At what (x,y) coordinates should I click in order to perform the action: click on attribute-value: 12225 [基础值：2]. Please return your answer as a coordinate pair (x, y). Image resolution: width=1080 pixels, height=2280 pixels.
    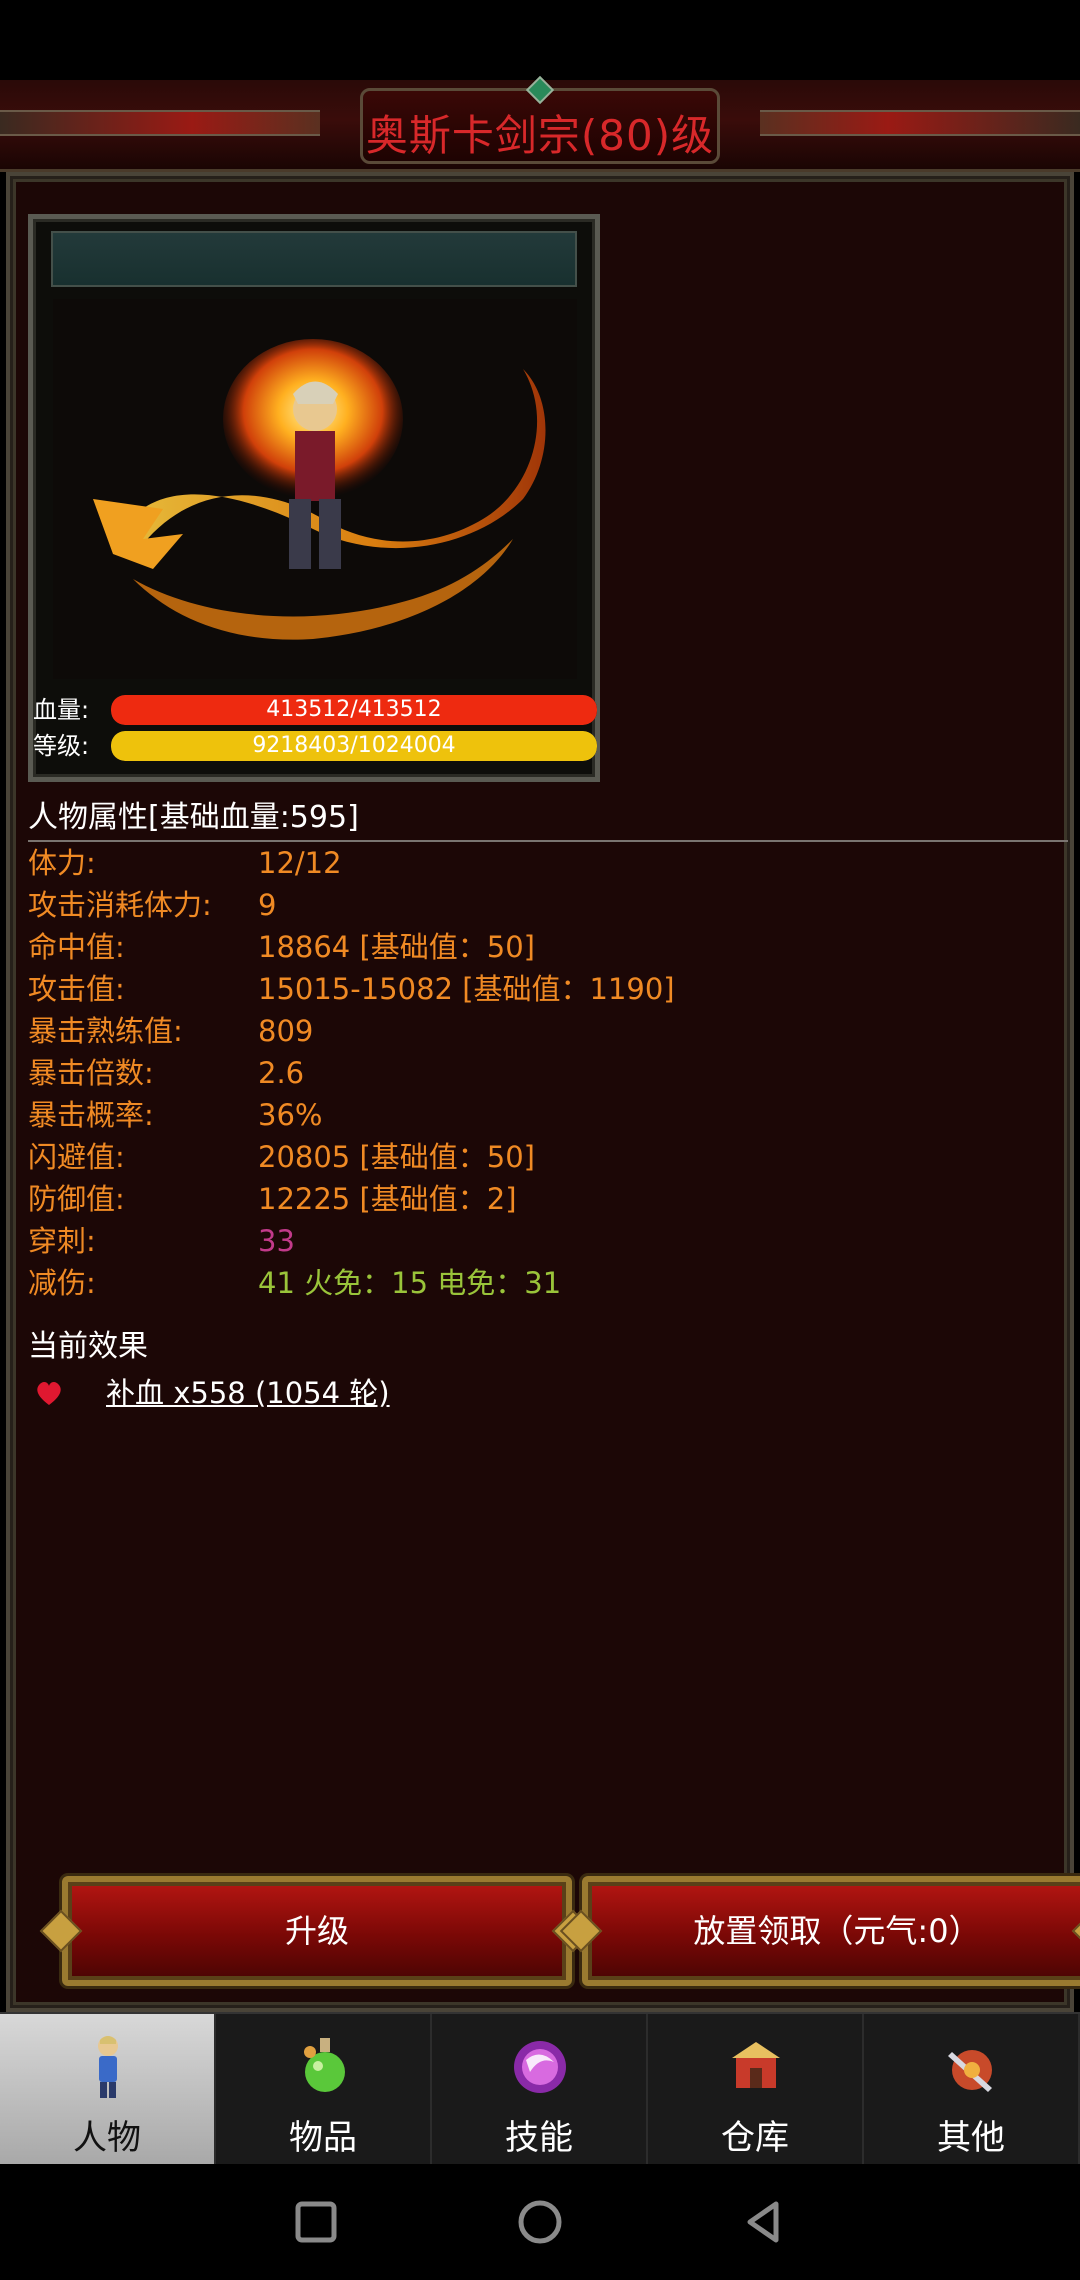
    Looking at the image, I should click on (387, 1199).